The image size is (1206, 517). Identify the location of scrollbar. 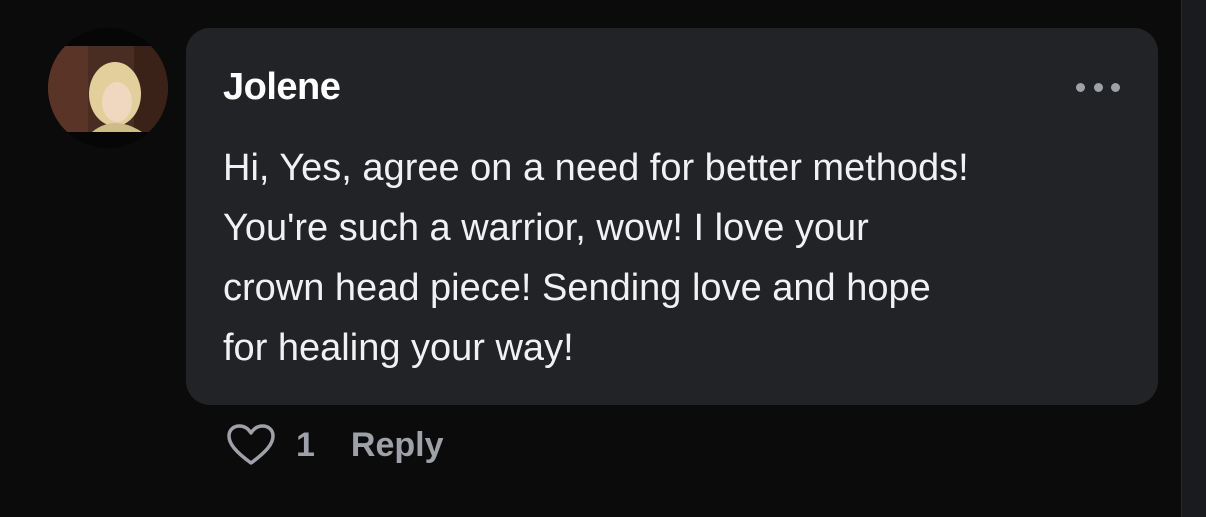
(1193, 258).